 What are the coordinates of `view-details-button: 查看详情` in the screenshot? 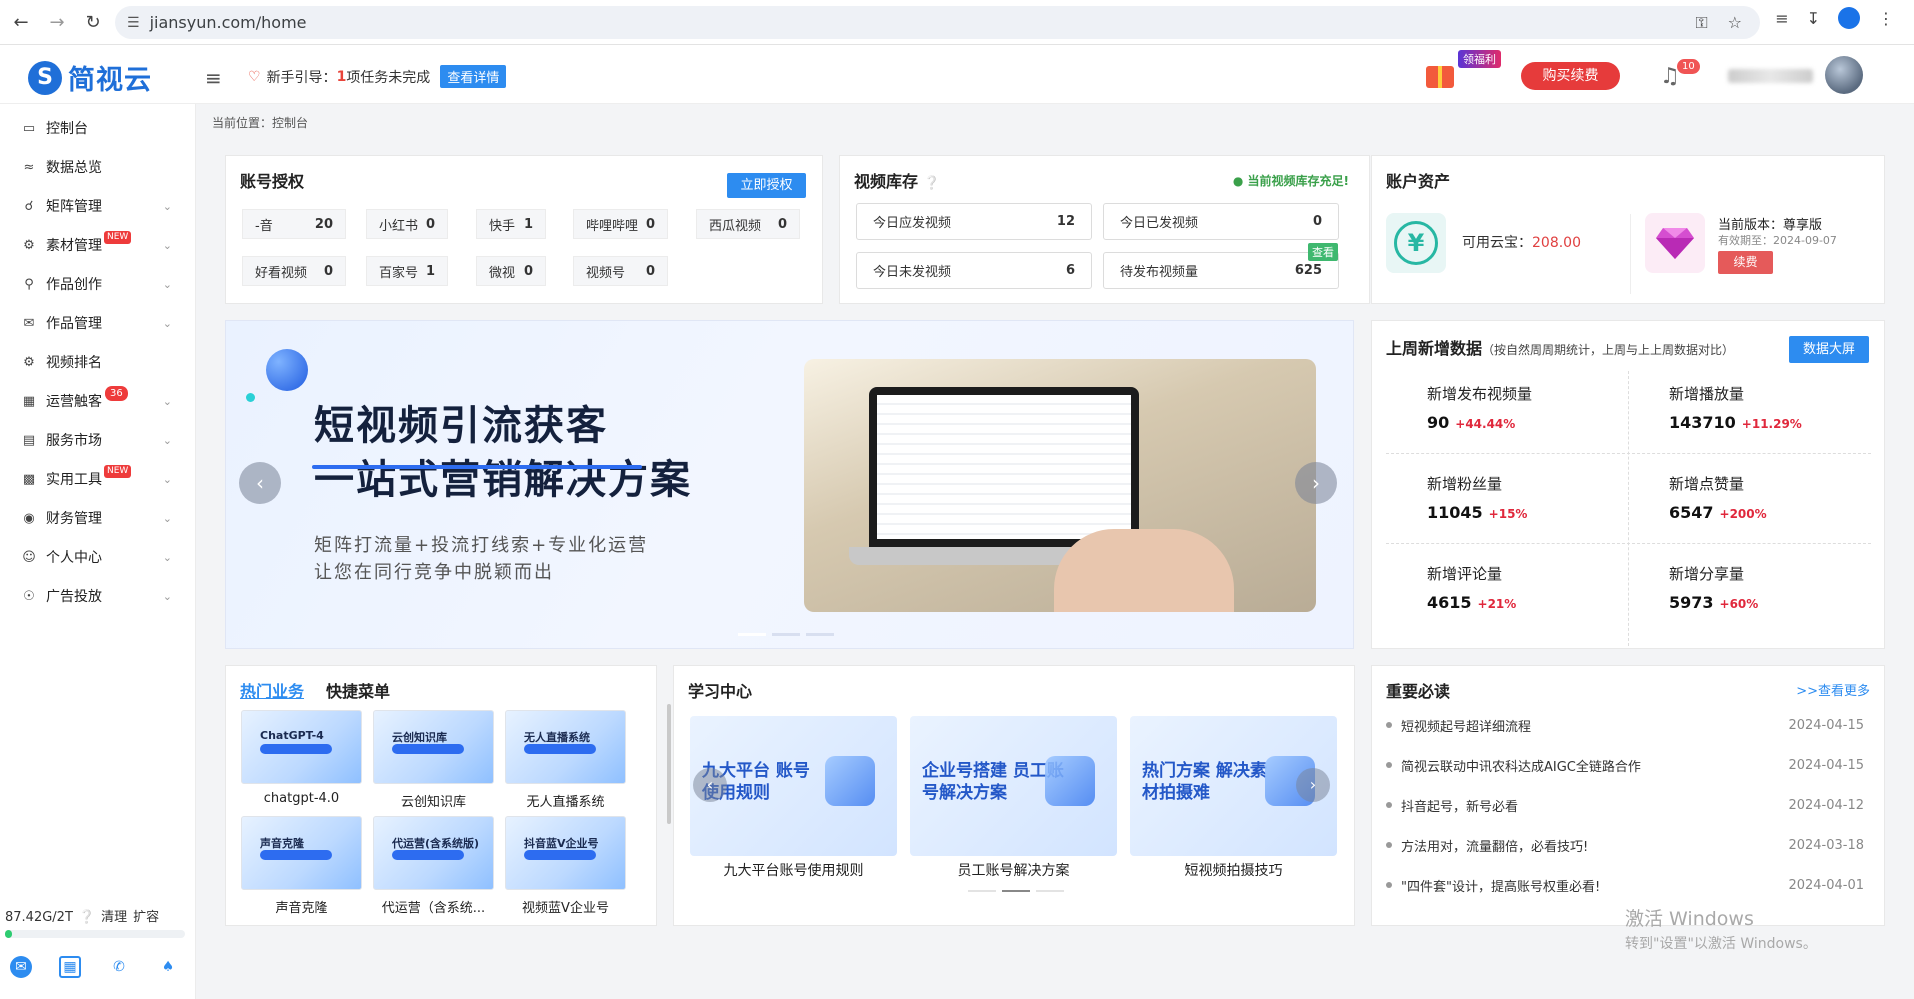 It's located at (473, 76).